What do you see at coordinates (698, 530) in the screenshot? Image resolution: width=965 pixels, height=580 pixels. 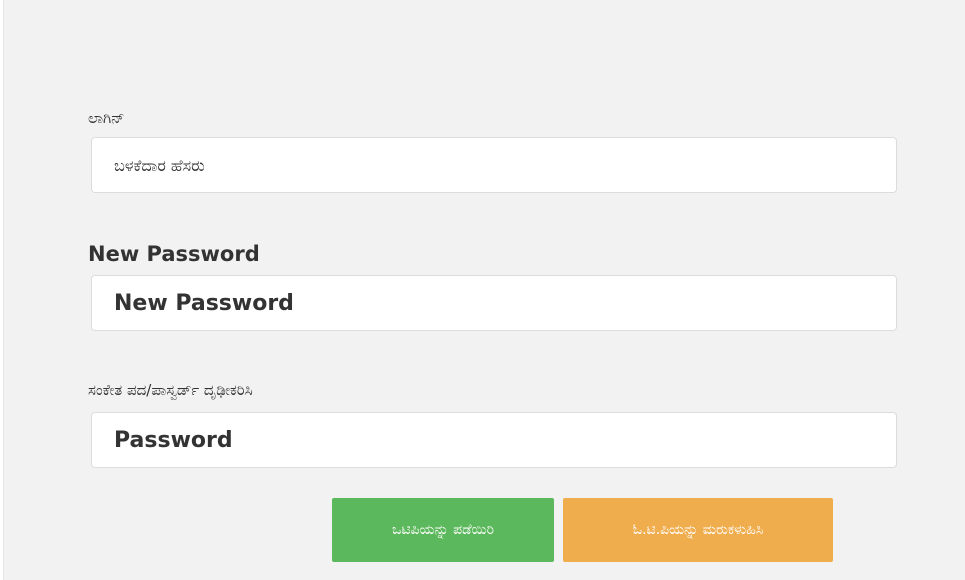 I see `resend-otp-button: ಓ.ಟಿ.ಪಿಯನ್ನು ಮರುಕಳುಹಿಸಿ` at bounding box center [698, 530].